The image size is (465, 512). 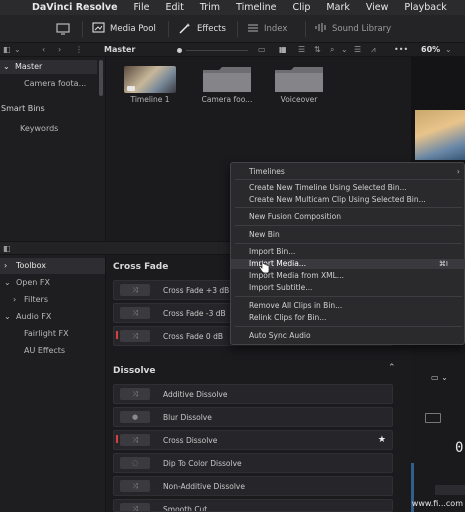 What do you see at coordinates (135, 290) in the screenshot?
I see `crossfade-icon: ⤨` at bounding box center [135, 290].